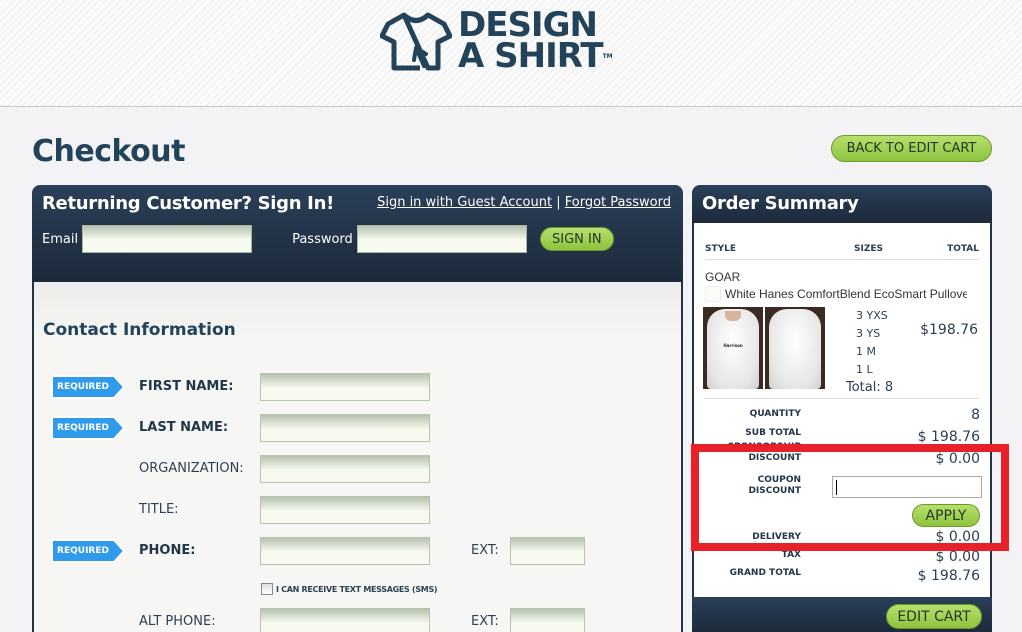 This screenshot has height=632, width=1022. What do you see at coordinates (607, 56) in the screenshot?
I see `trademark: TM` at bounding box center [607, 56].